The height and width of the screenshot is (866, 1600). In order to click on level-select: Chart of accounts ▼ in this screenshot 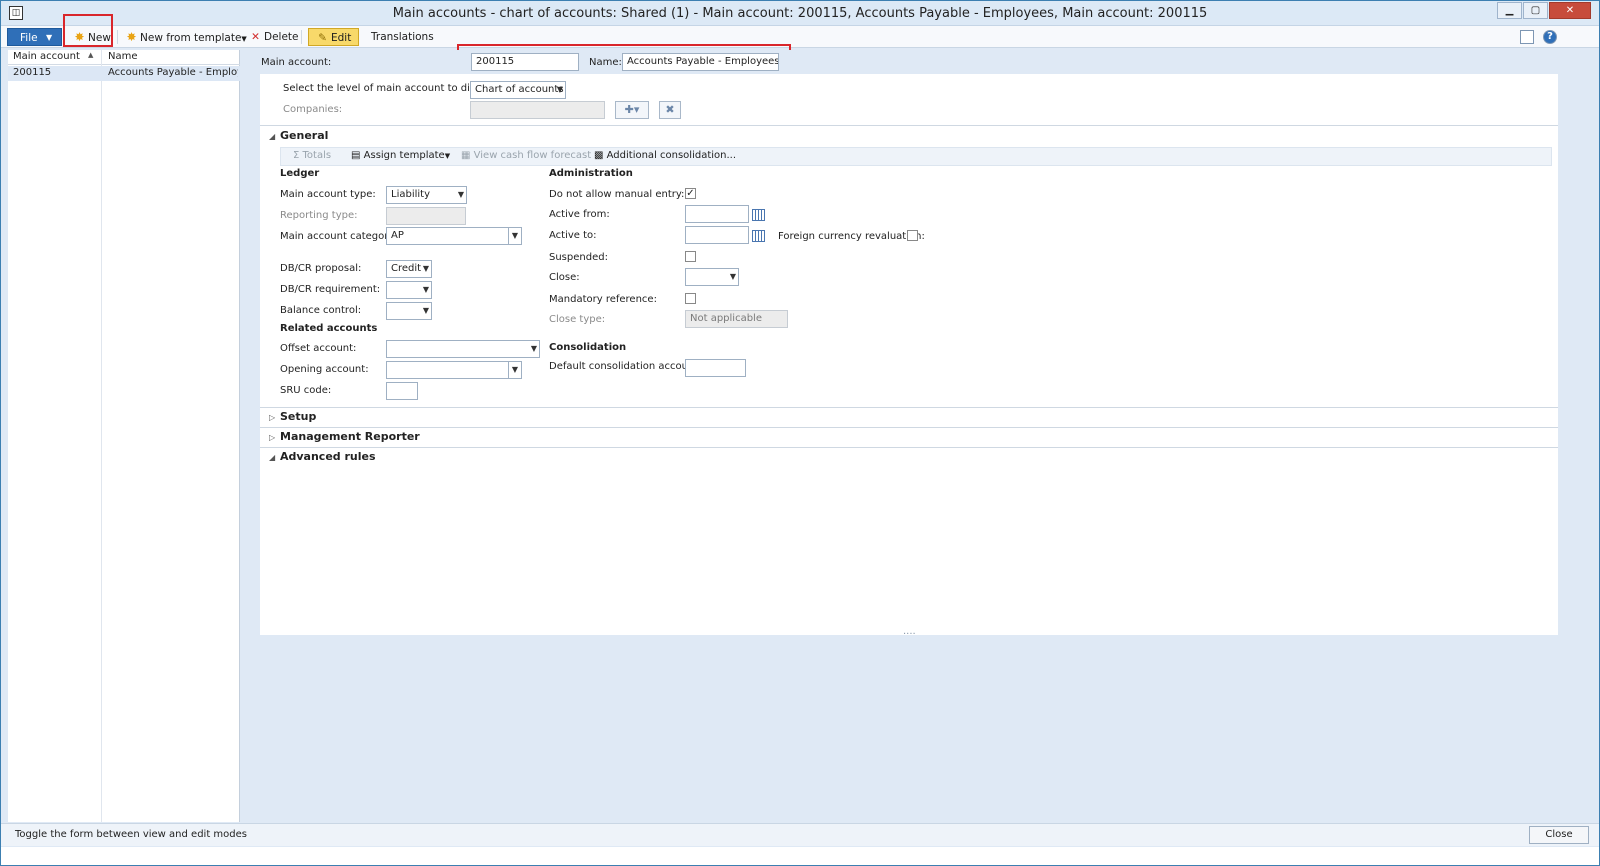, I will do `click(518, 90)`.